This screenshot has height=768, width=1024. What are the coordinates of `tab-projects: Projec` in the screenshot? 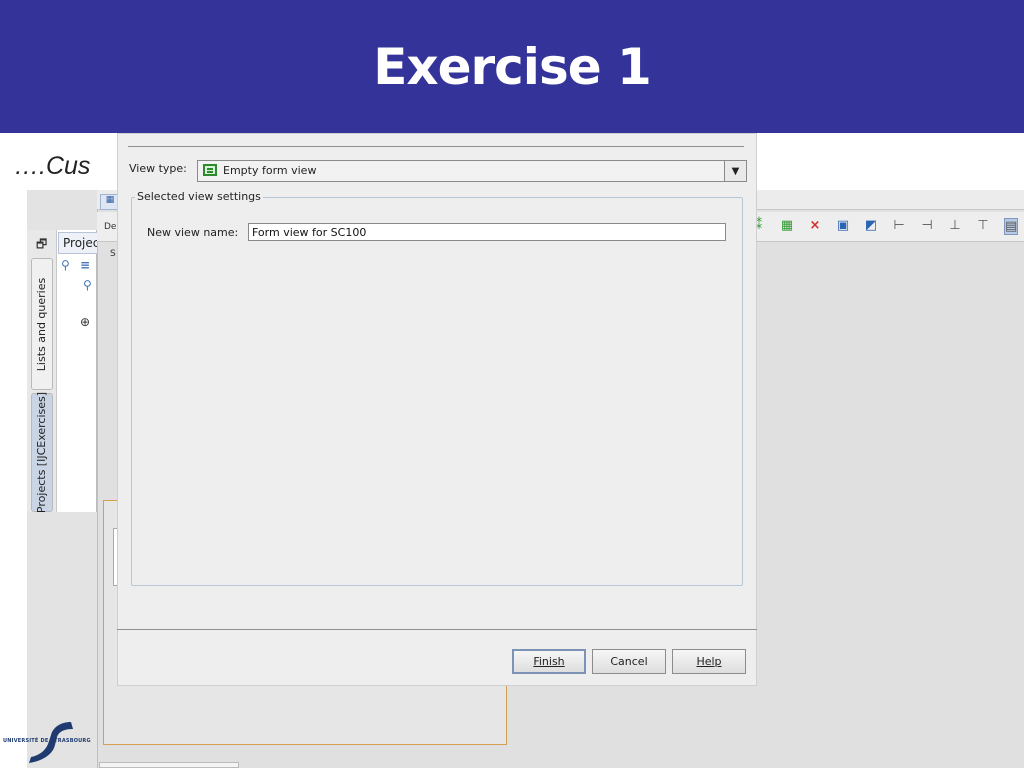 It's located at (79, 243).